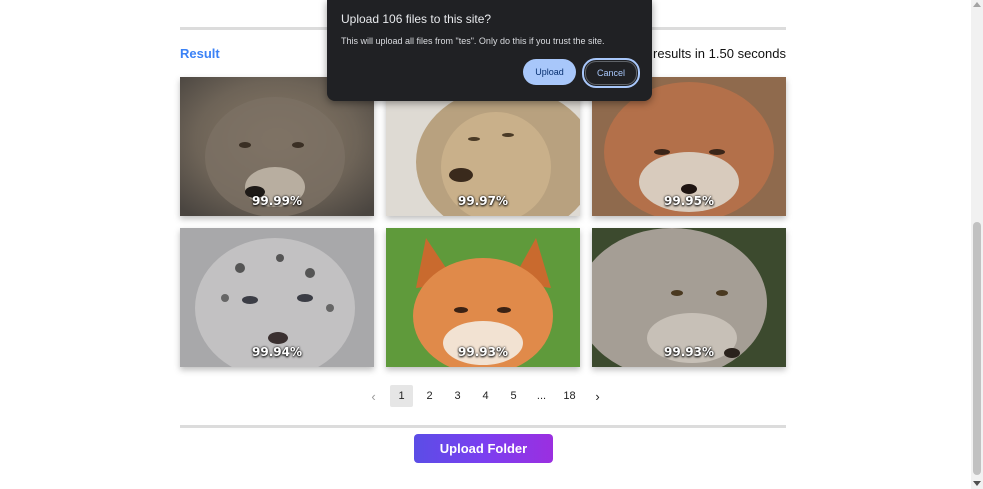 The image size is (983, 489). I want to click on page-button: 3, so click(457, 396).